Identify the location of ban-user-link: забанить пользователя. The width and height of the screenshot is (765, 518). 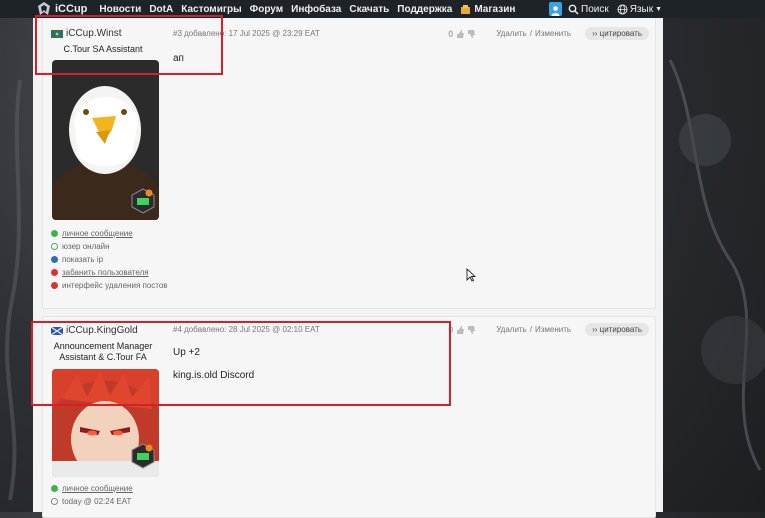
(109, 272).